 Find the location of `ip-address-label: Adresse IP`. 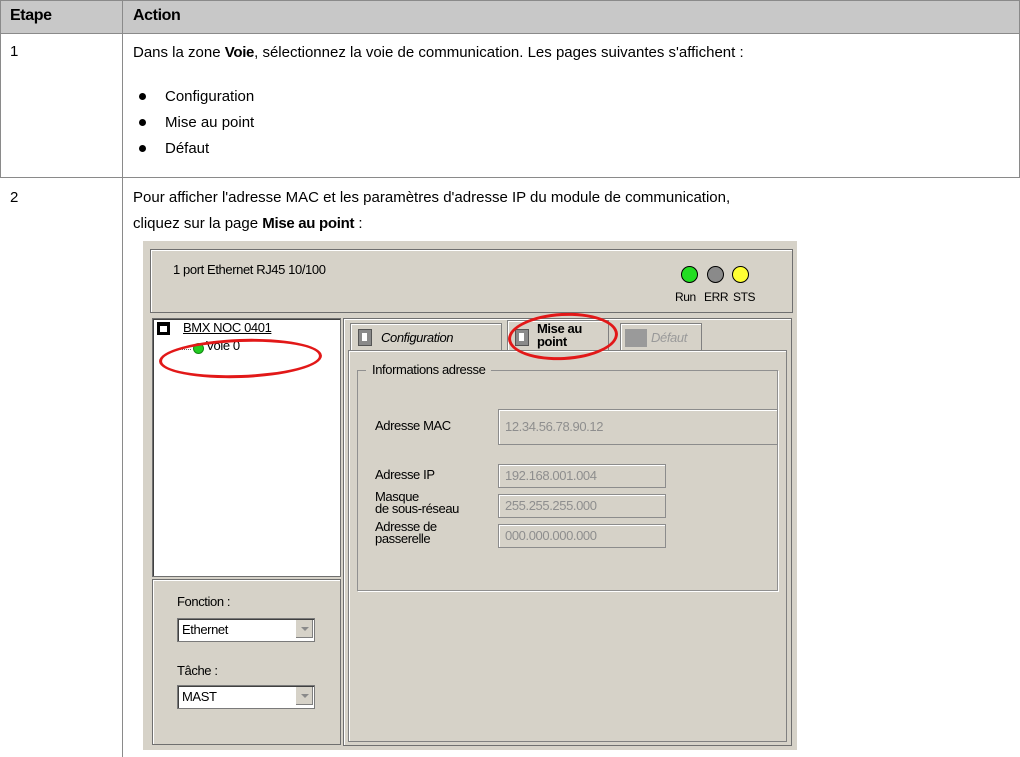

ip-address-label: Adresse IP is located at coordinates (405, 474).